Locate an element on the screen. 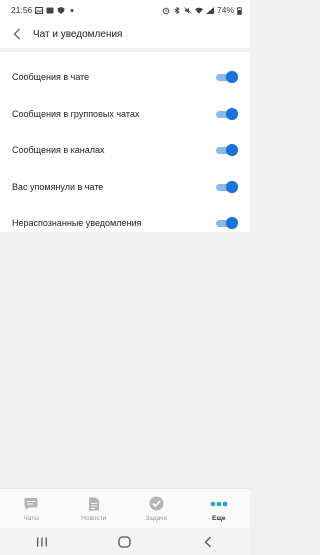 This screenshot has height=555, width=320. setting-label: Сообщения в групповых чатах is located at coordinates (76, 113).